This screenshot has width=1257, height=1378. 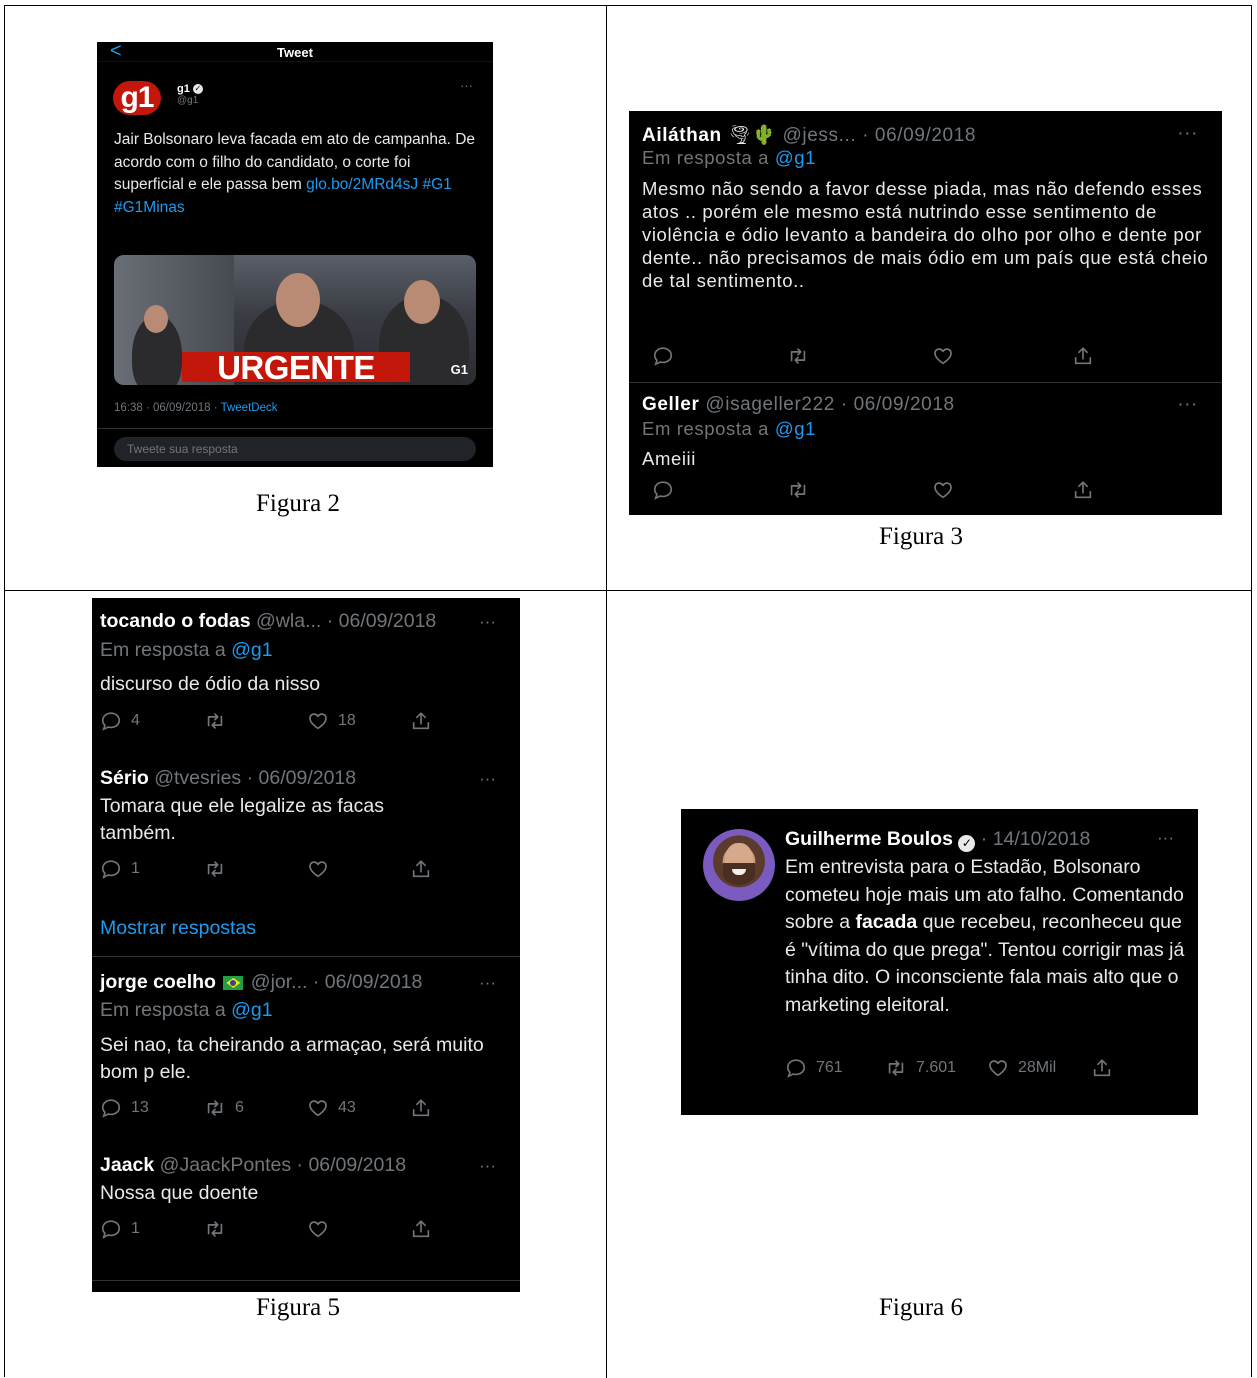 I want to click on author-handle: @tvesries, so click(x=197, y=778).